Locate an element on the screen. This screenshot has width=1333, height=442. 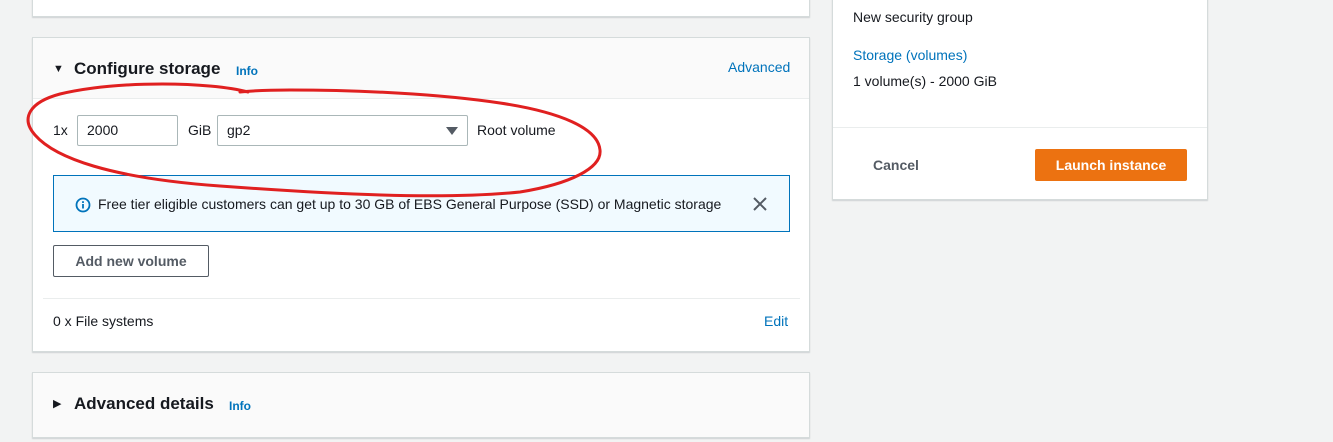
caret-right-icon: ▶ is located at coordinates (57, 403).